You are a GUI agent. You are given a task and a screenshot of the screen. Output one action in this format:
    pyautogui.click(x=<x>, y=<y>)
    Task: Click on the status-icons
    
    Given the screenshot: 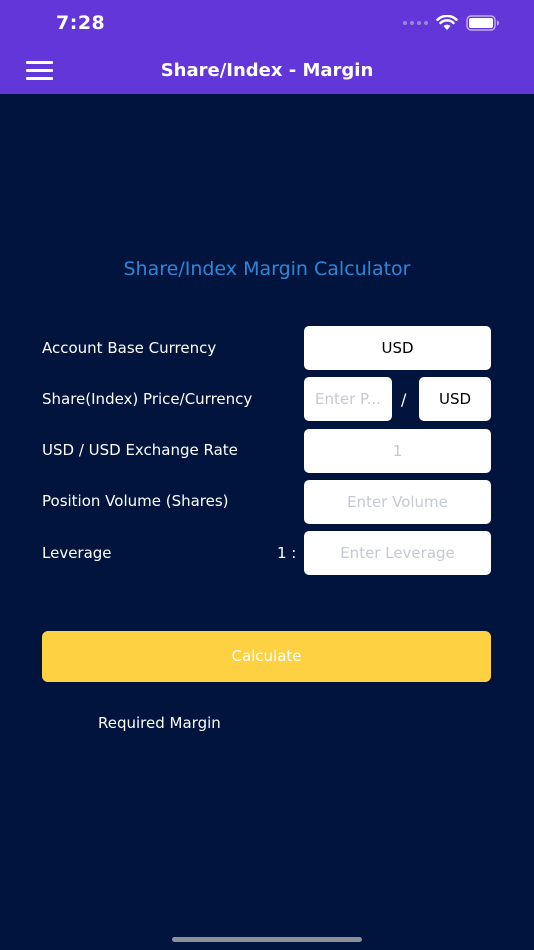 What is the action you would take?
    pyautogui.click(x=451, y=23)
    